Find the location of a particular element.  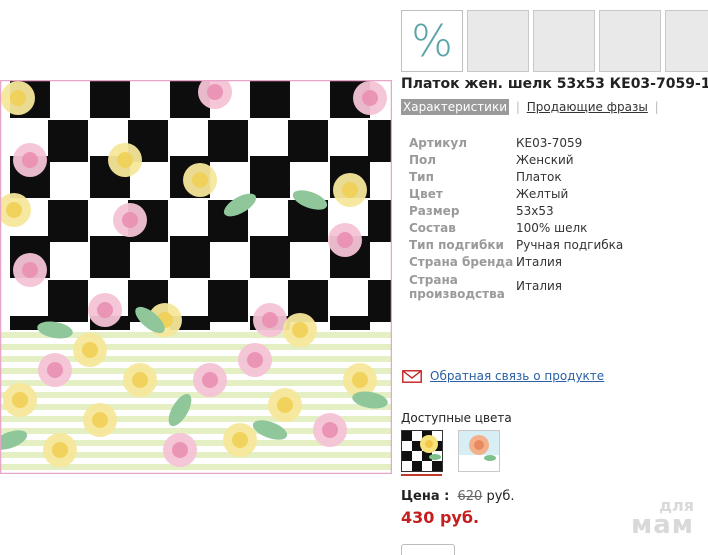

spec-key: Страна бренда is located at coordinates (461, 262).